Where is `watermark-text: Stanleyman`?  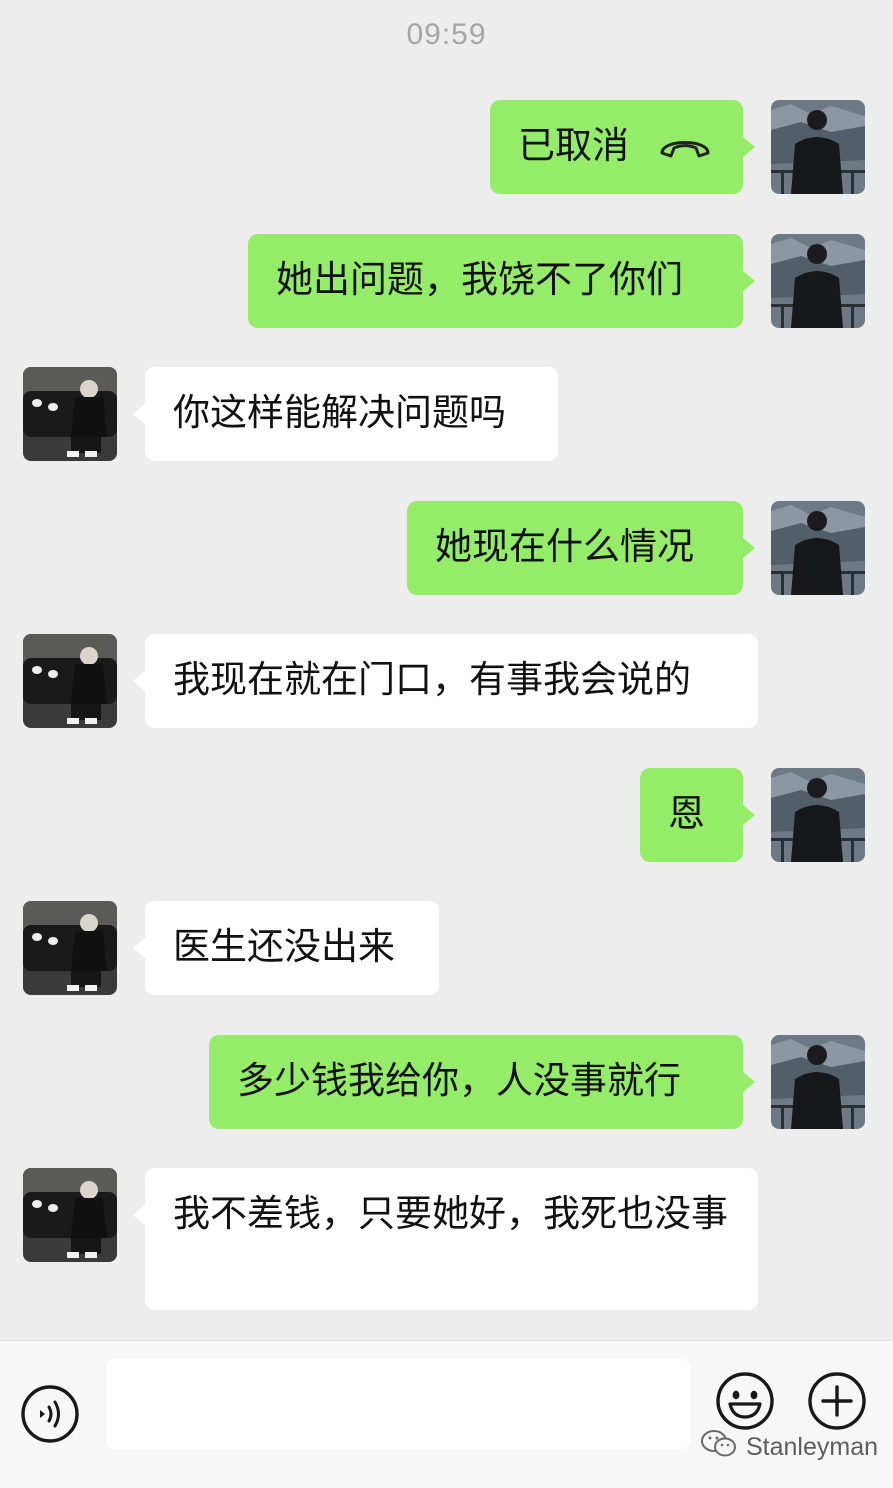 watermark-text: Stanleyman is located at coordinates (812, 1447).